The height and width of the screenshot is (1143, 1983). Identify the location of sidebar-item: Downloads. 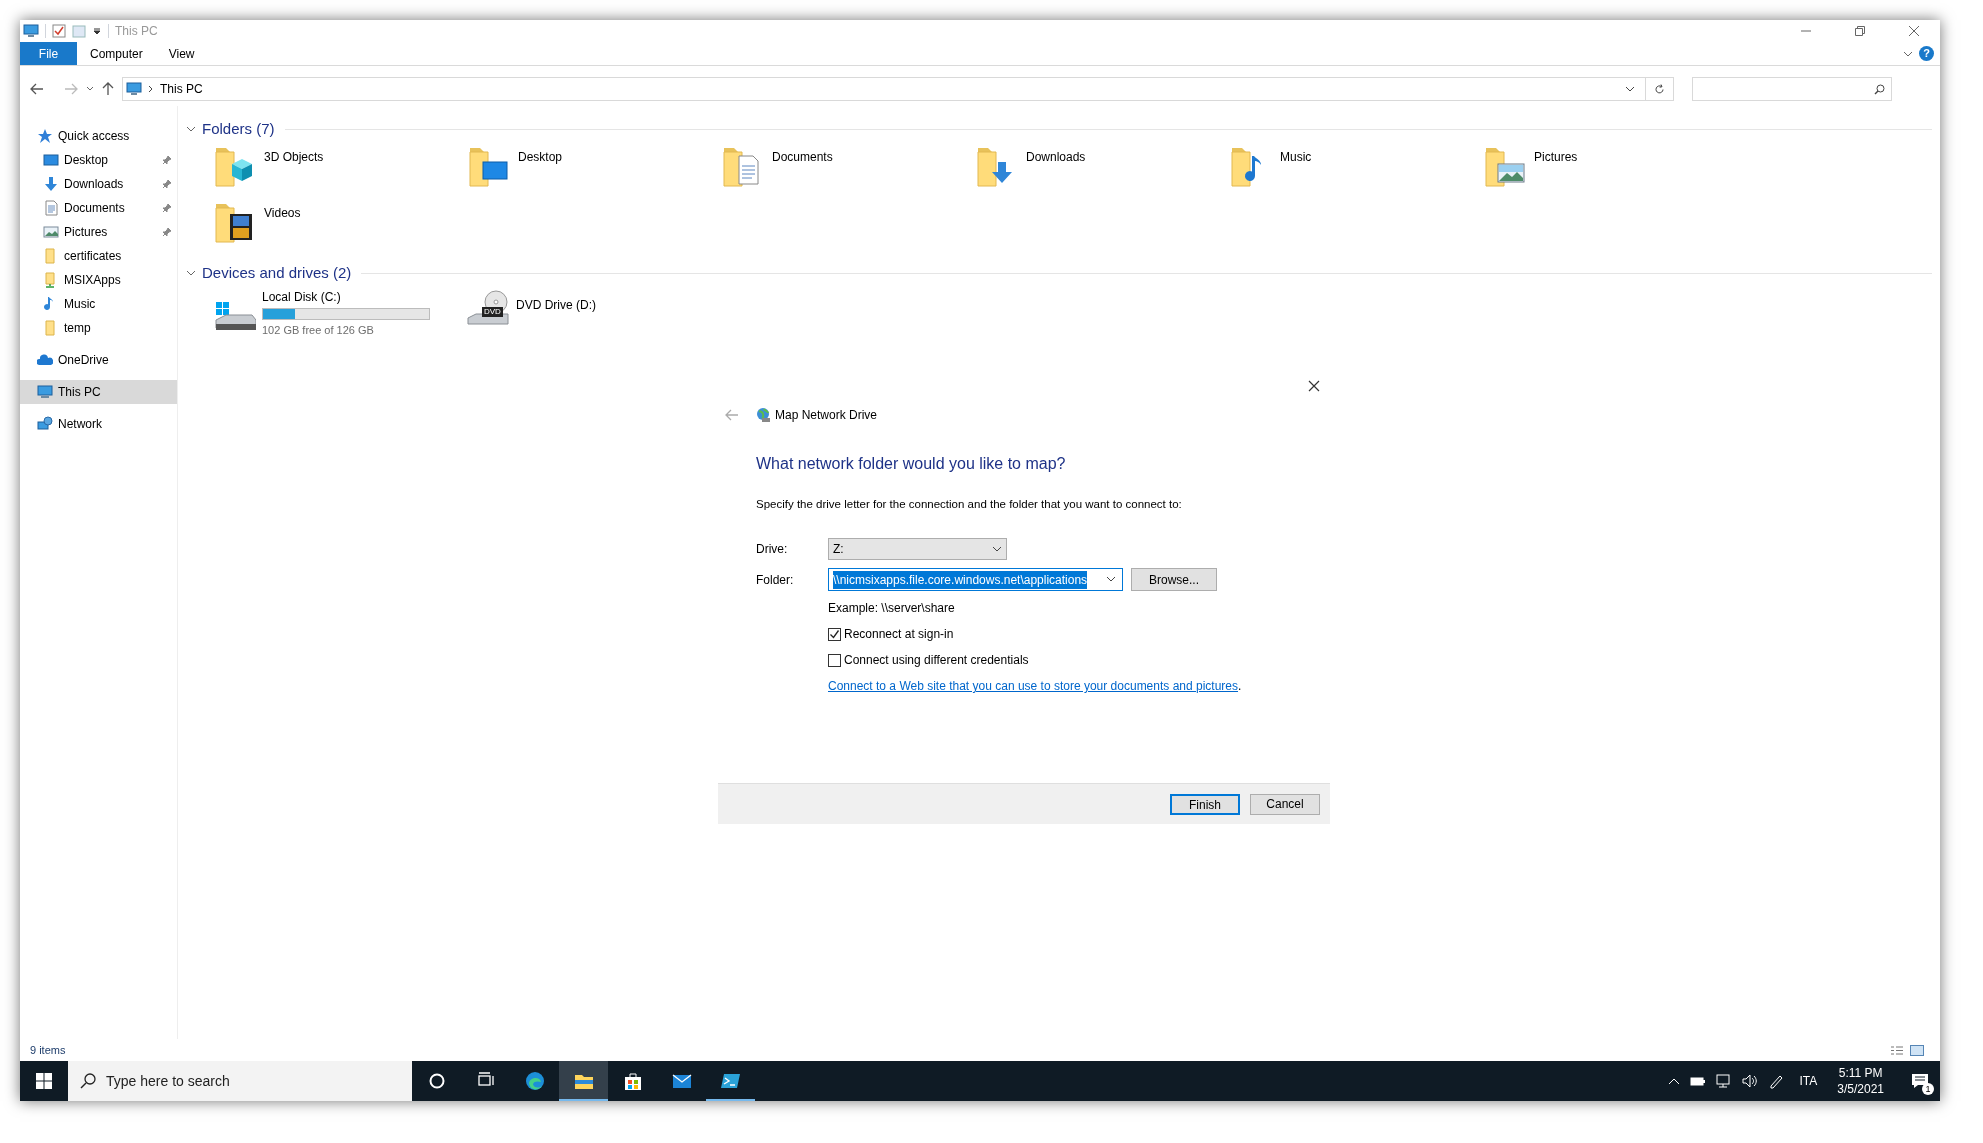
(98, 184).